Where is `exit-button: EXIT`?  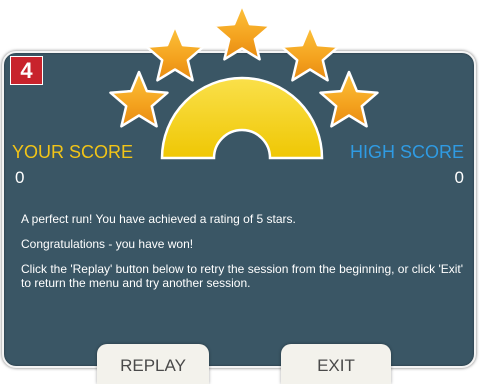 exit-button: EXIT is located at coordinates (336, 364).